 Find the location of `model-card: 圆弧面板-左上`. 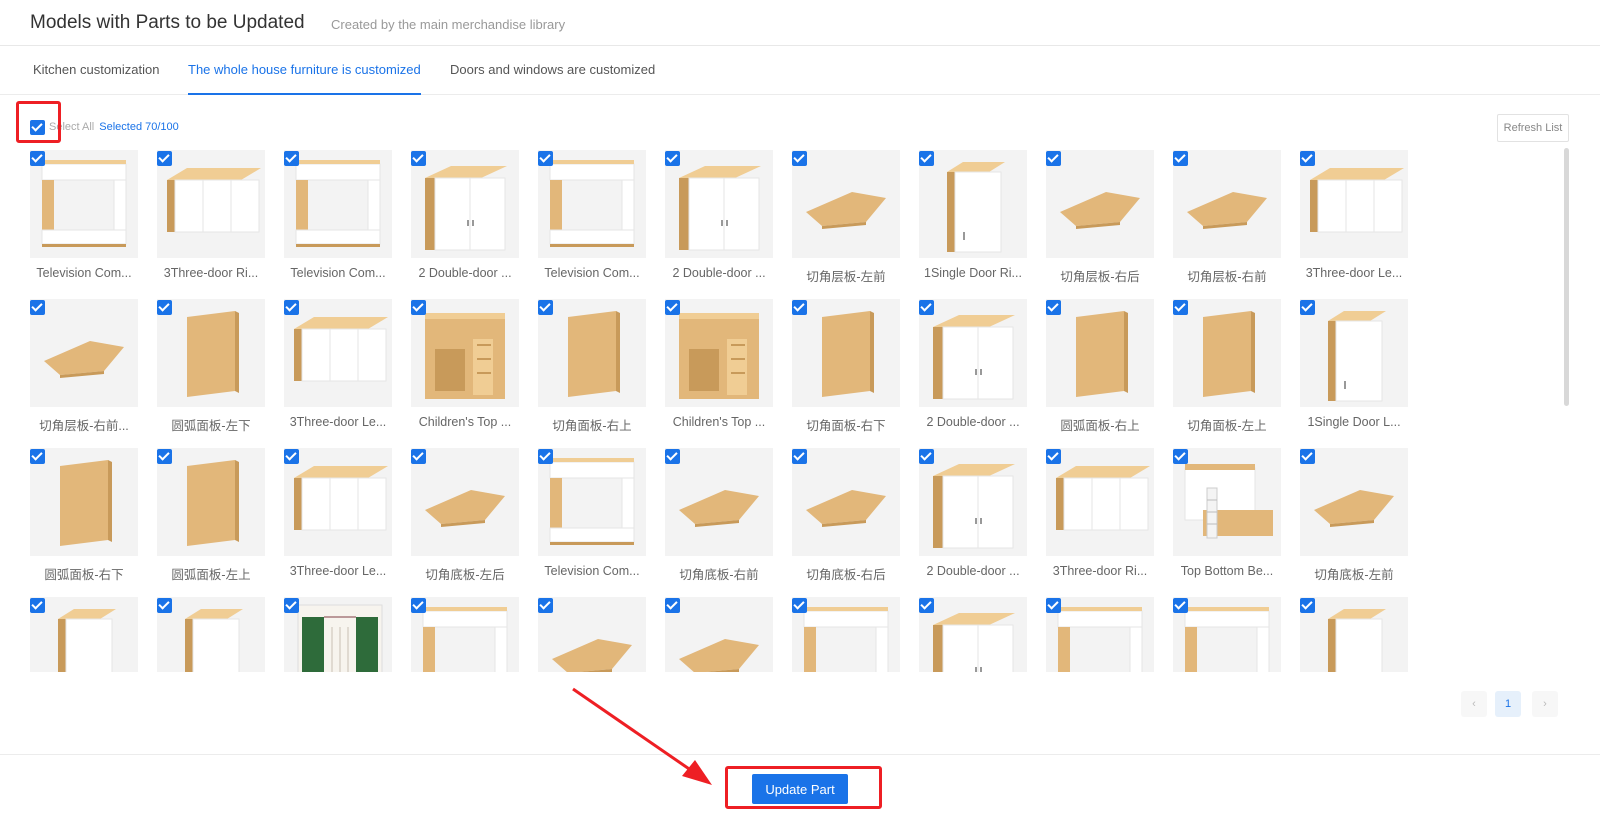

model-card: 圆弧面板-左上 is located at coordinates (211, 516).